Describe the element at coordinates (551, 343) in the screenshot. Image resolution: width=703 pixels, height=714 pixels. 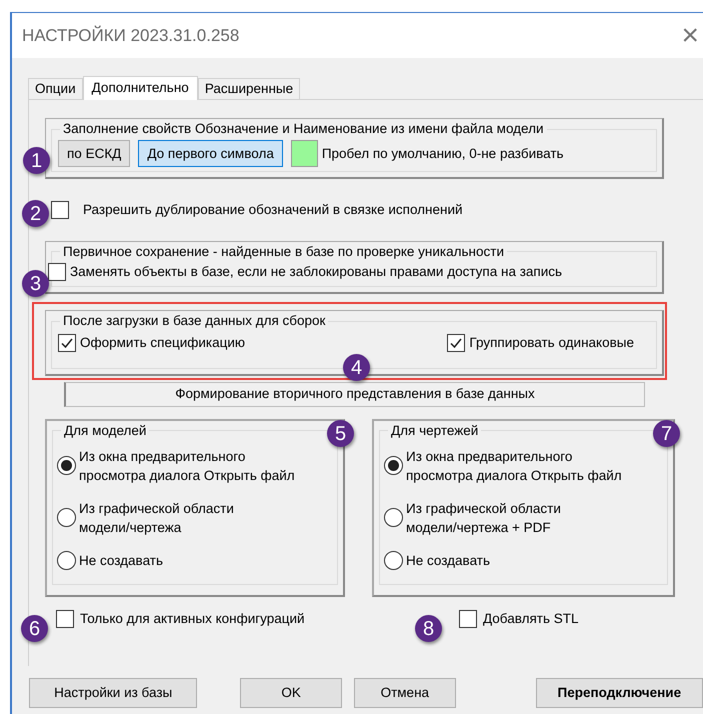
I see `checkbox-label: Группировать одинаковые` at that location.